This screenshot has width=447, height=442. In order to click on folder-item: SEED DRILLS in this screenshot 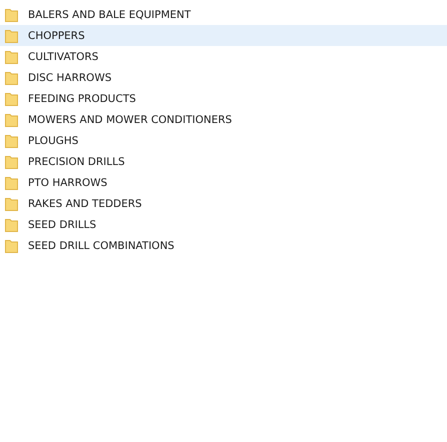, I will do `click(223, 224)`.